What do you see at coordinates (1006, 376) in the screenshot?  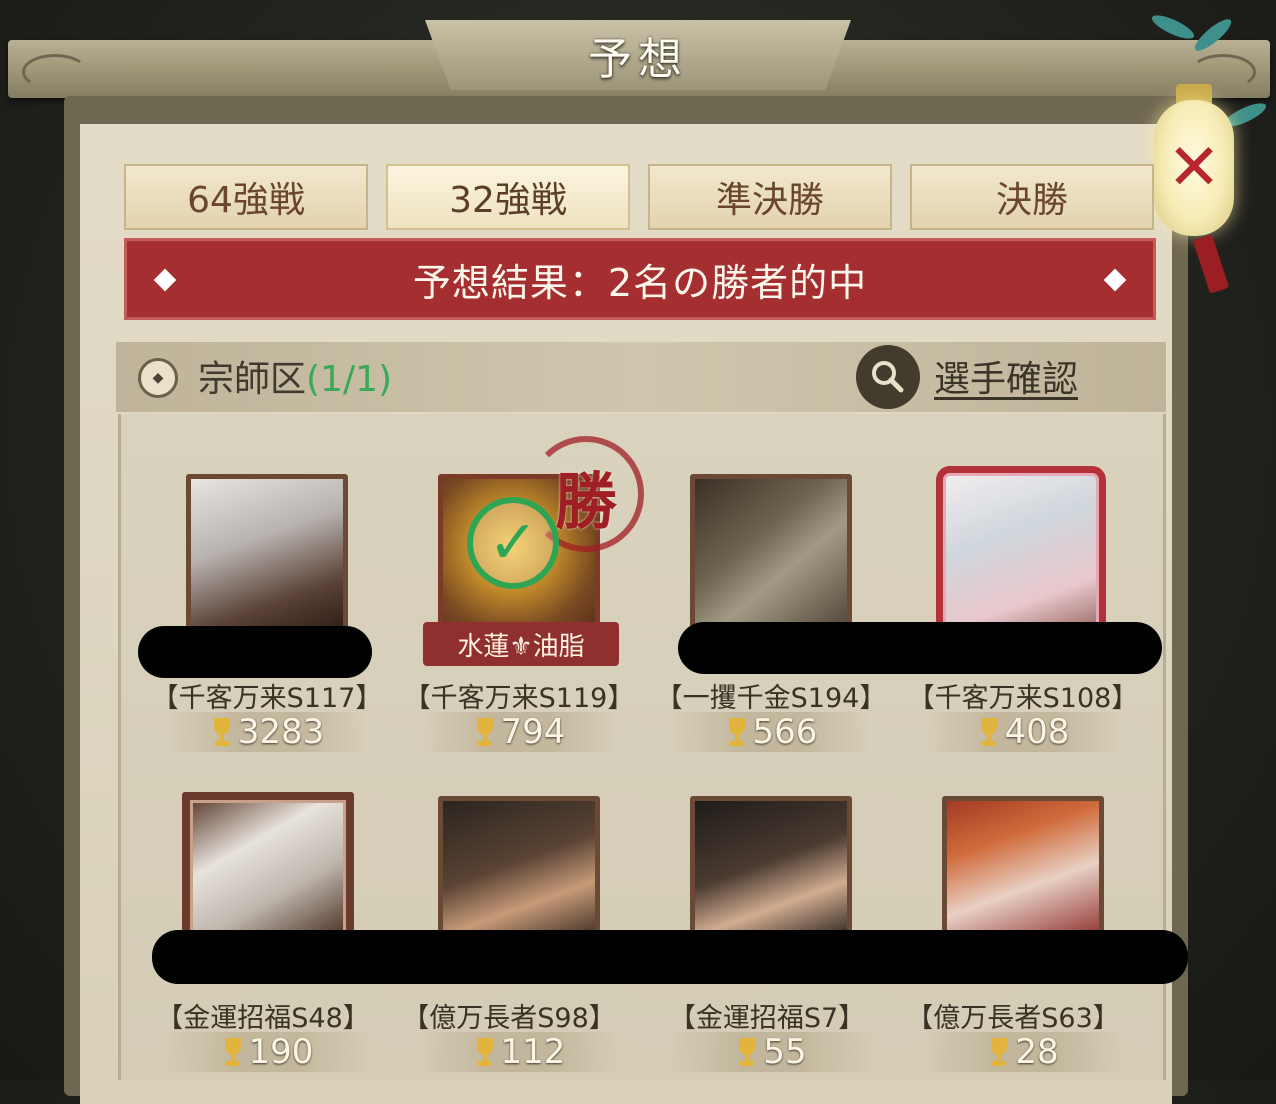 I see `check-players-link: 選手確認` at bounding box center [1006, 376].